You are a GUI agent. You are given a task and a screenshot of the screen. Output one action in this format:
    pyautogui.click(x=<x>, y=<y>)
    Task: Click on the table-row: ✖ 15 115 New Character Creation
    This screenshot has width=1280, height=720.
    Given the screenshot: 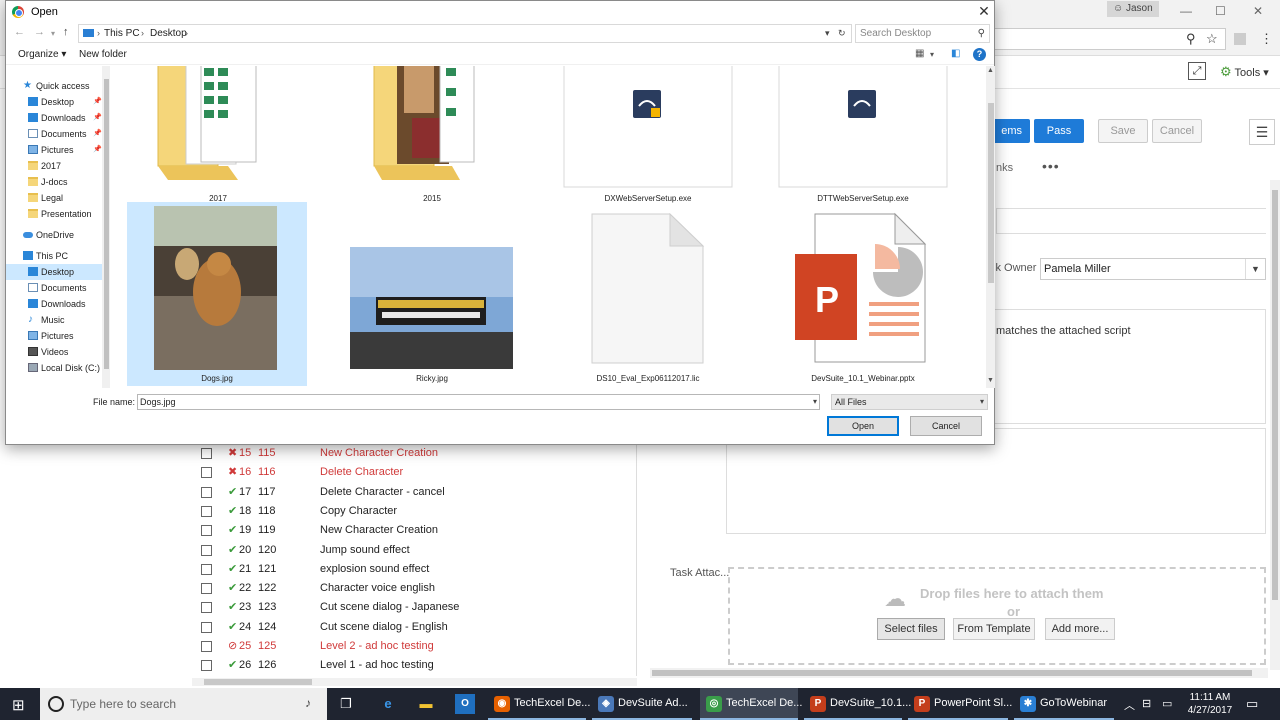 What is the action you would take?
    pyautogui.click(x=414, y=453)
    